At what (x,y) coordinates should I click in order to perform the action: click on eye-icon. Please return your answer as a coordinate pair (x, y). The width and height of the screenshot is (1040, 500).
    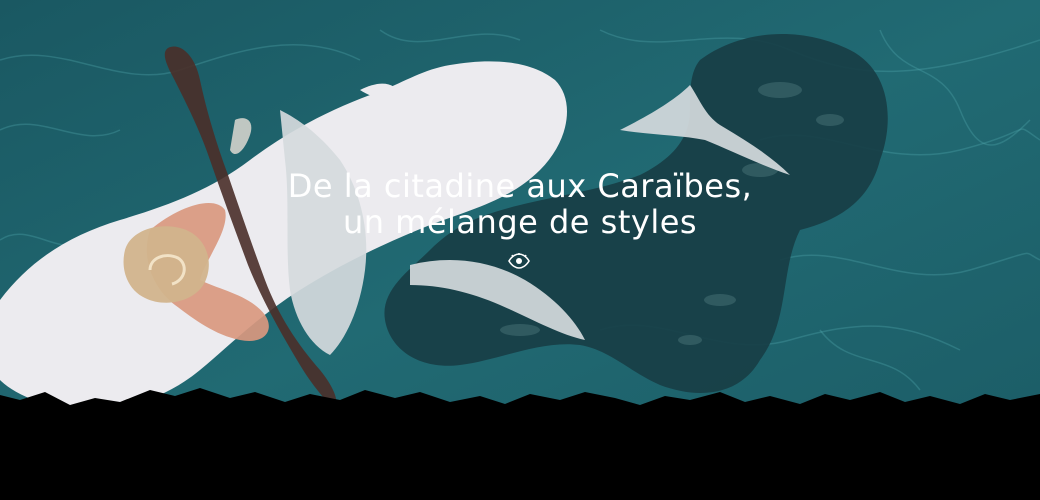
    Looking at the image, I should click on (519, 261).